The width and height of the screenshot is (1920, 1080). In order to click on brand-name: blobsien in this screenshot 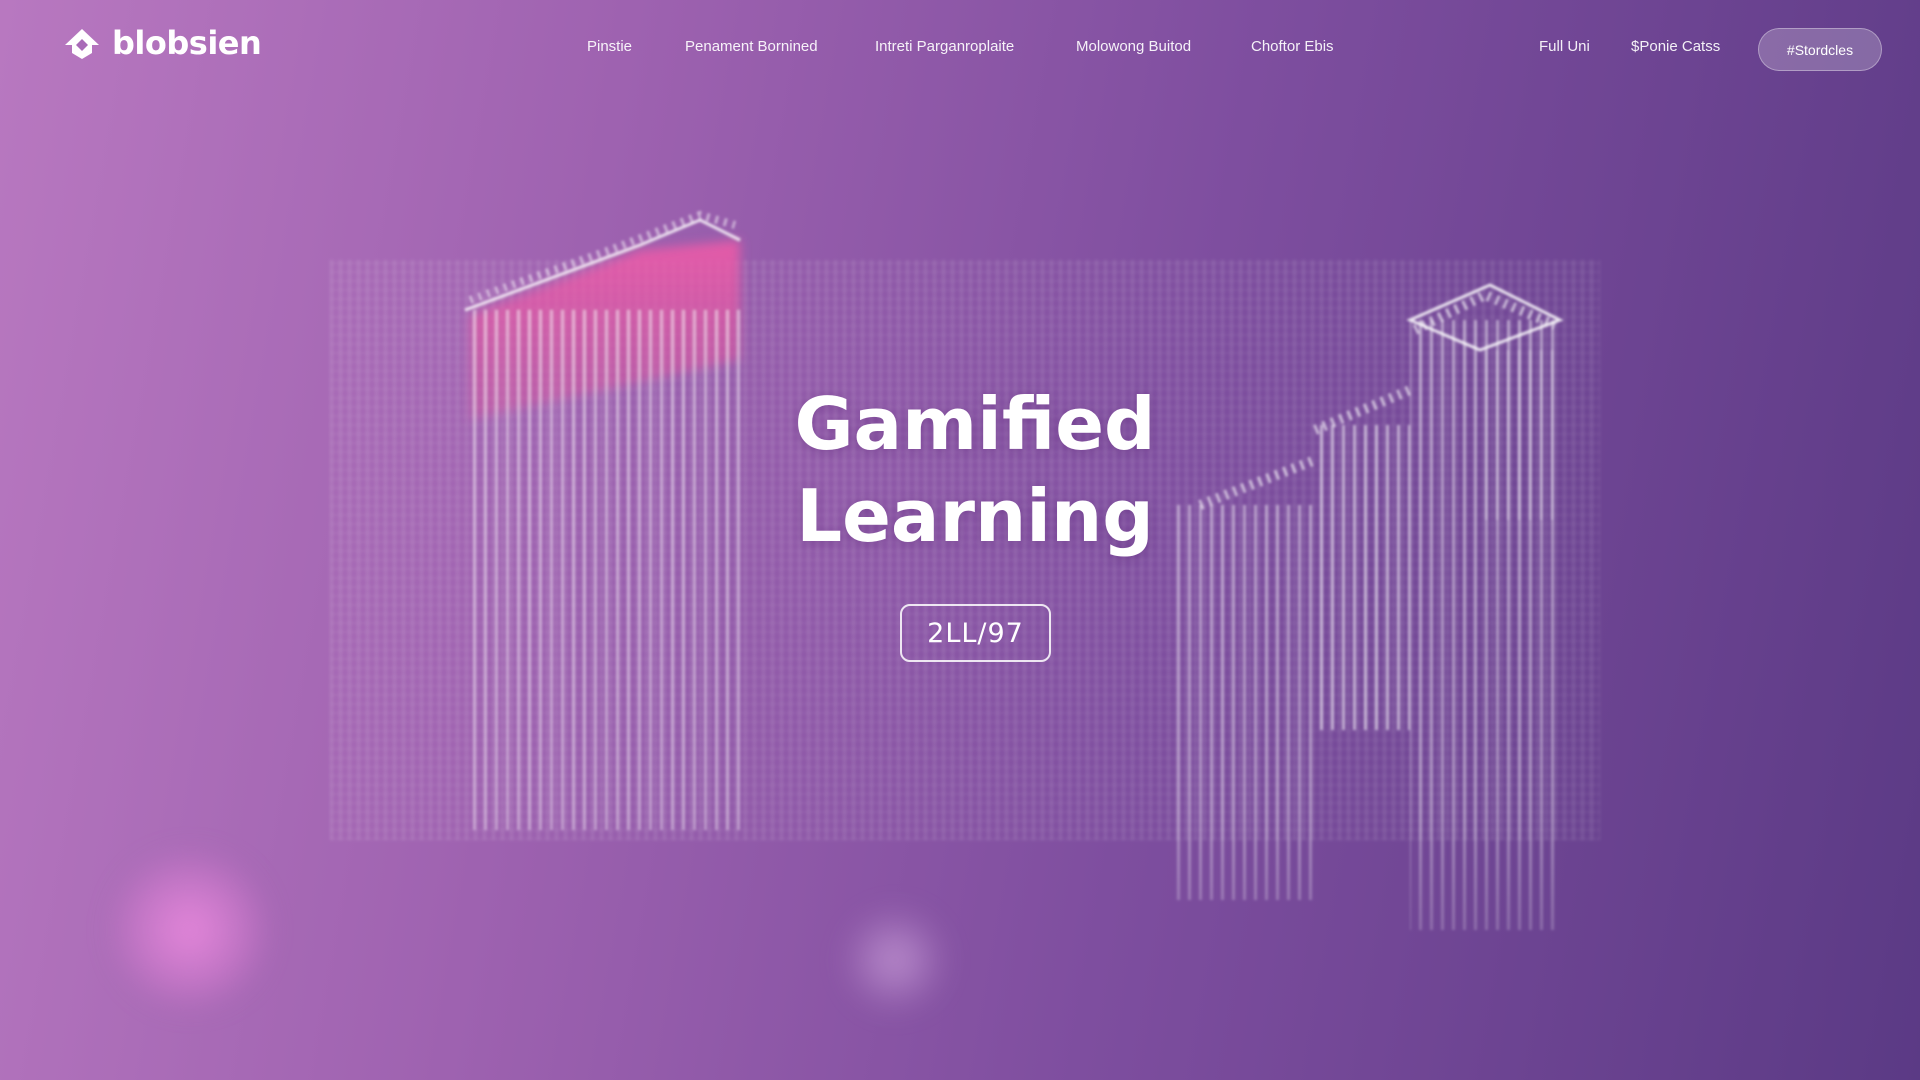, I will do `click(187, 43)`.